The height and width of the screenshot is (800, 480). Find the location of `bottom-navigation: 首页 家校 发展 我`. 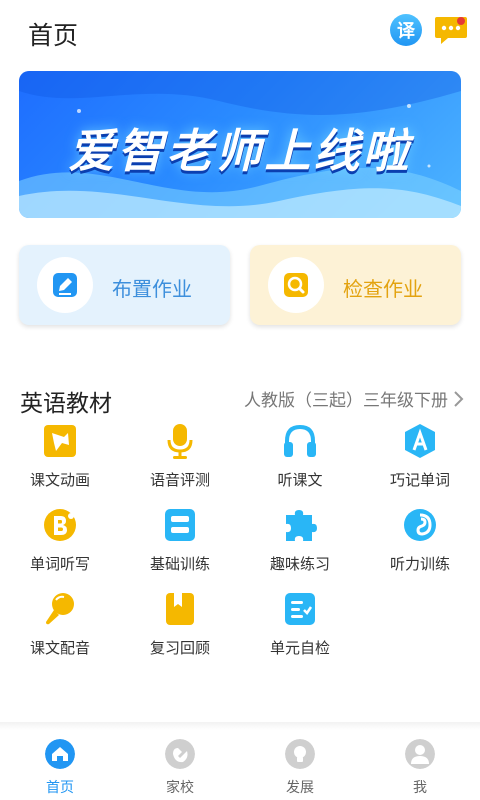

bottom-navigation: 首页 家校 发展 我 is located at coordinates (240, 765).